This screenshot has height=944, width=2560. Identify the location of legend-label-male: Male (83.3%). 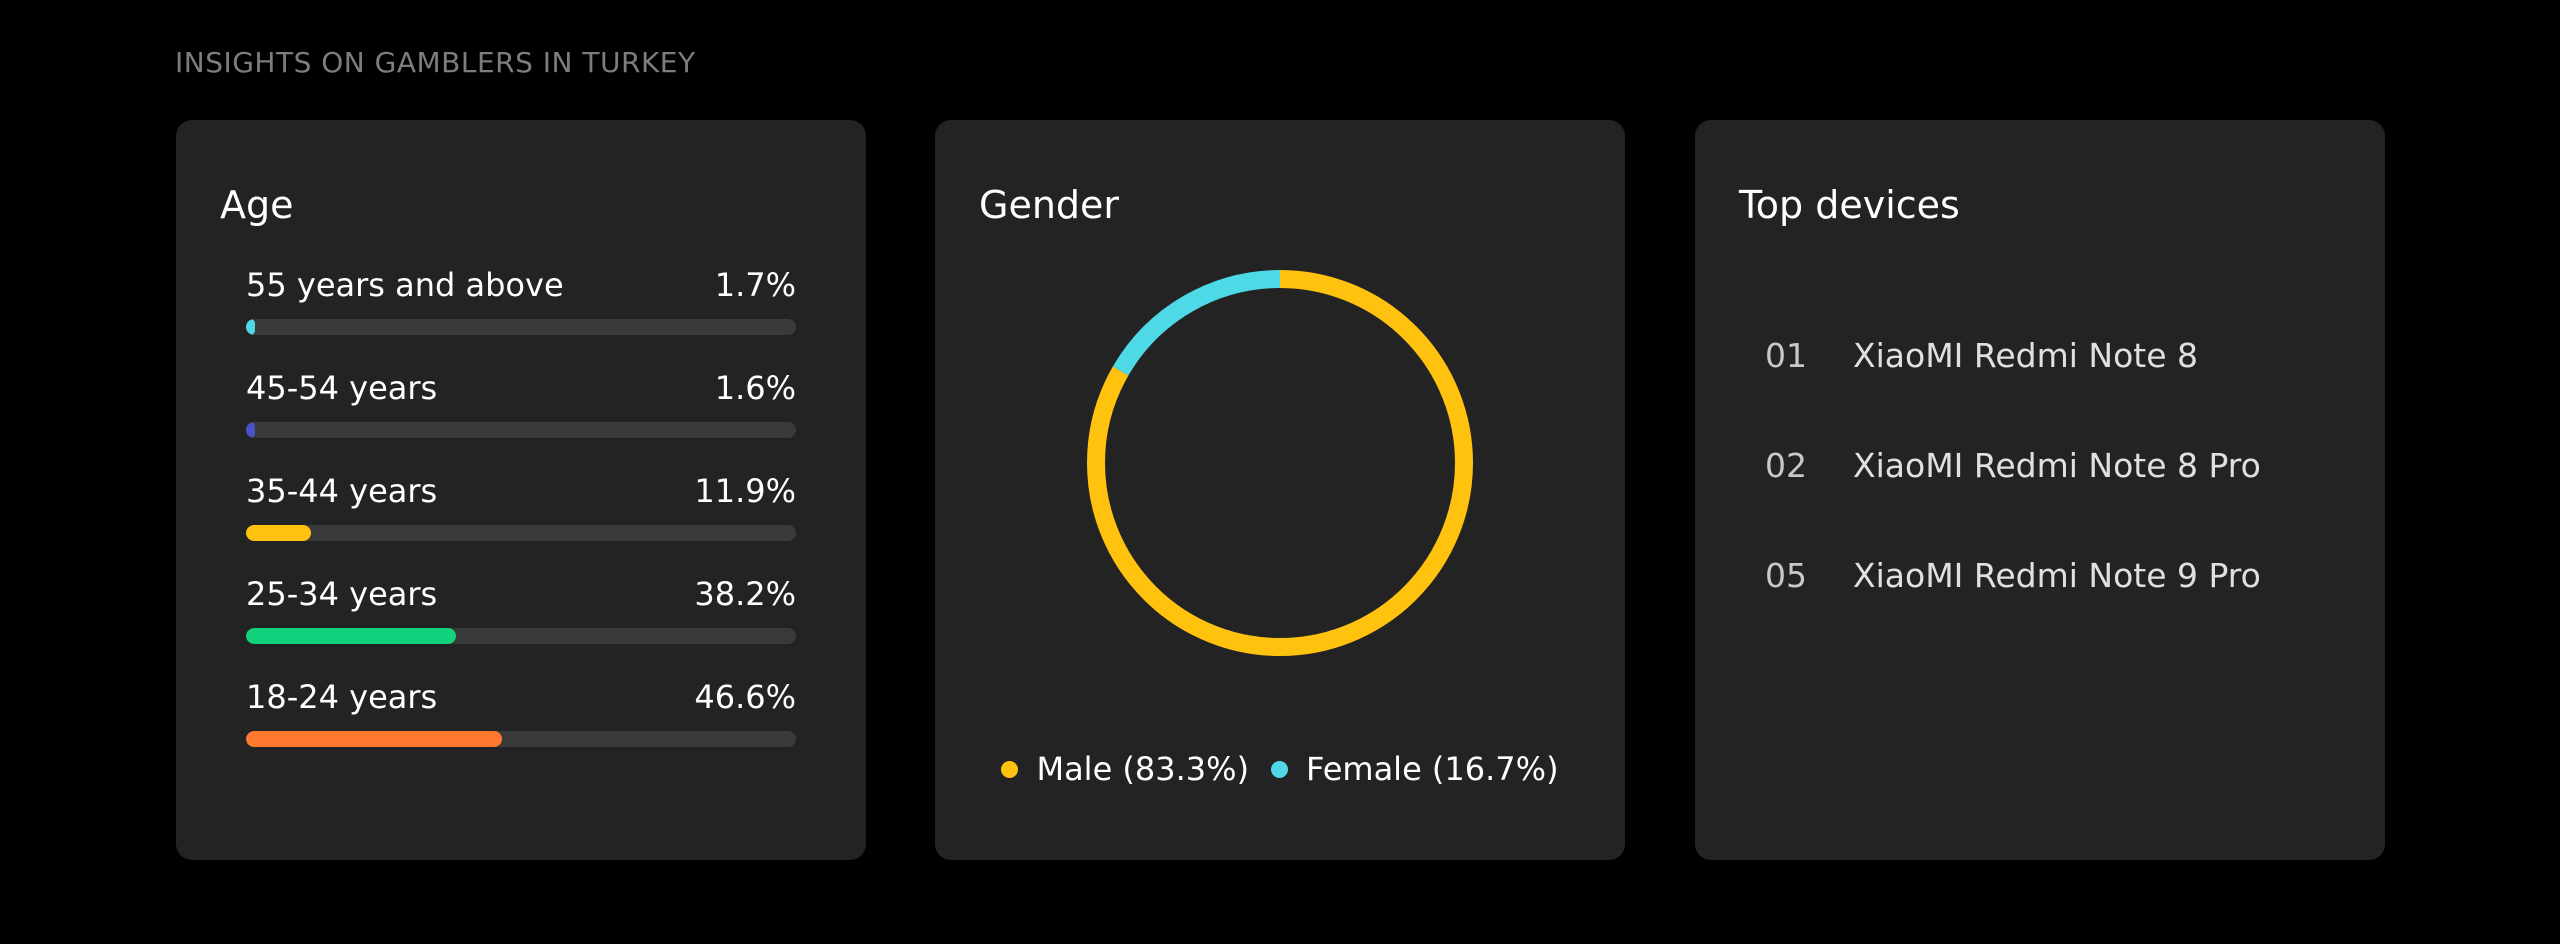
(1143, 769).